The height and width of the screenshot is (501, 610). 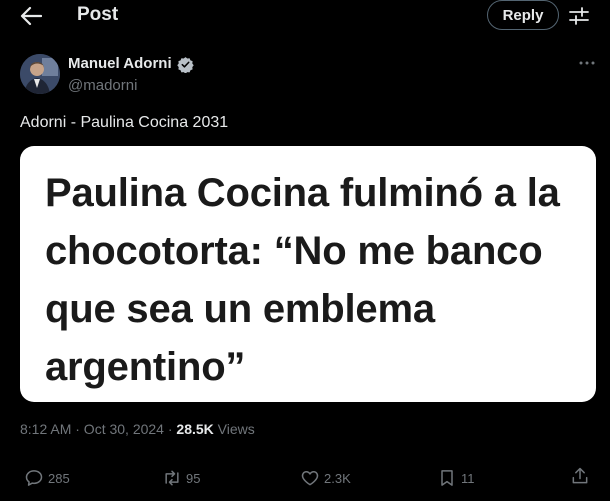 I want to click on author-name: Manuel Adorni, so click(x=120, y=63).